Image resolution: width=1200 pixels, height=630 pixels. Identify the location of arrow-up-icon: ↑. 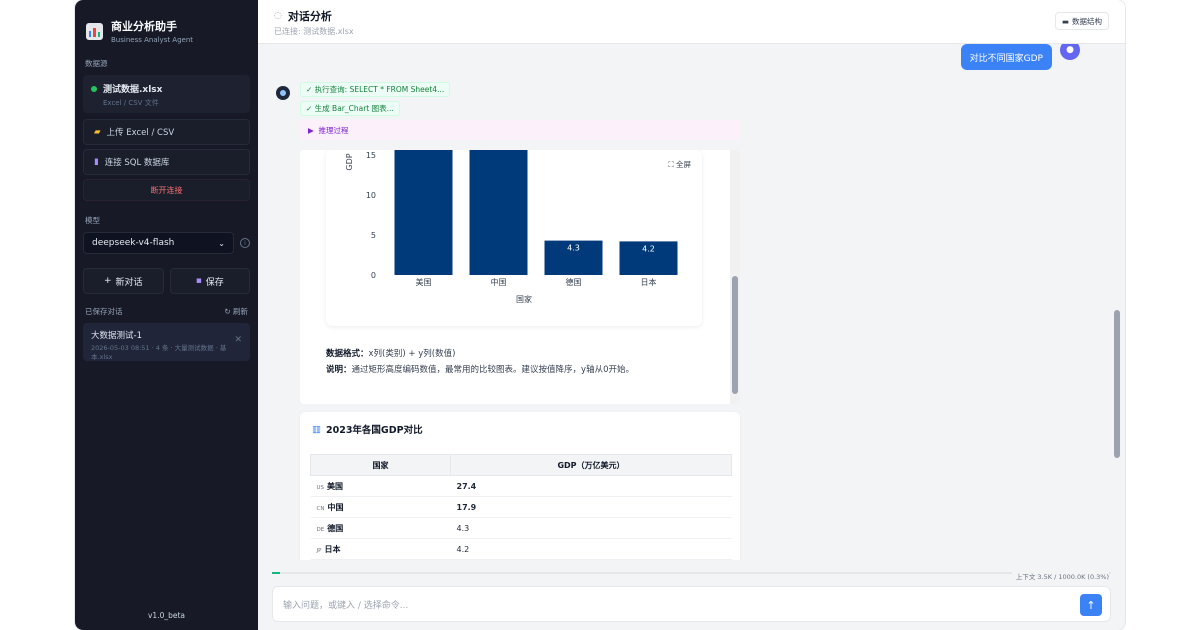
(1091, 605).